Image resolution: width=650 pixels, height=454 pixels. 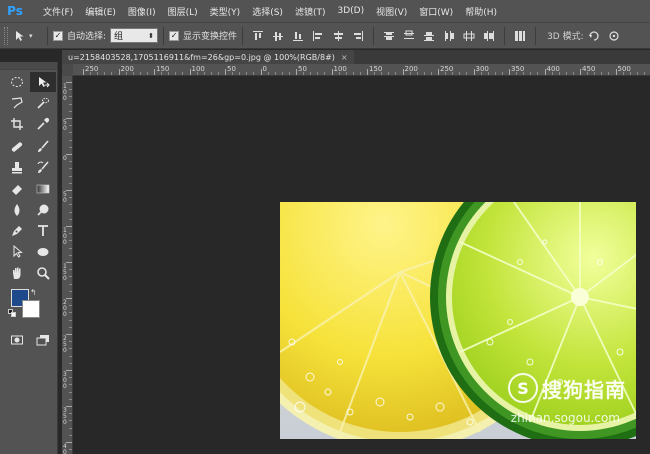 I want to click on align-left-button, so click(x=318, y=36).